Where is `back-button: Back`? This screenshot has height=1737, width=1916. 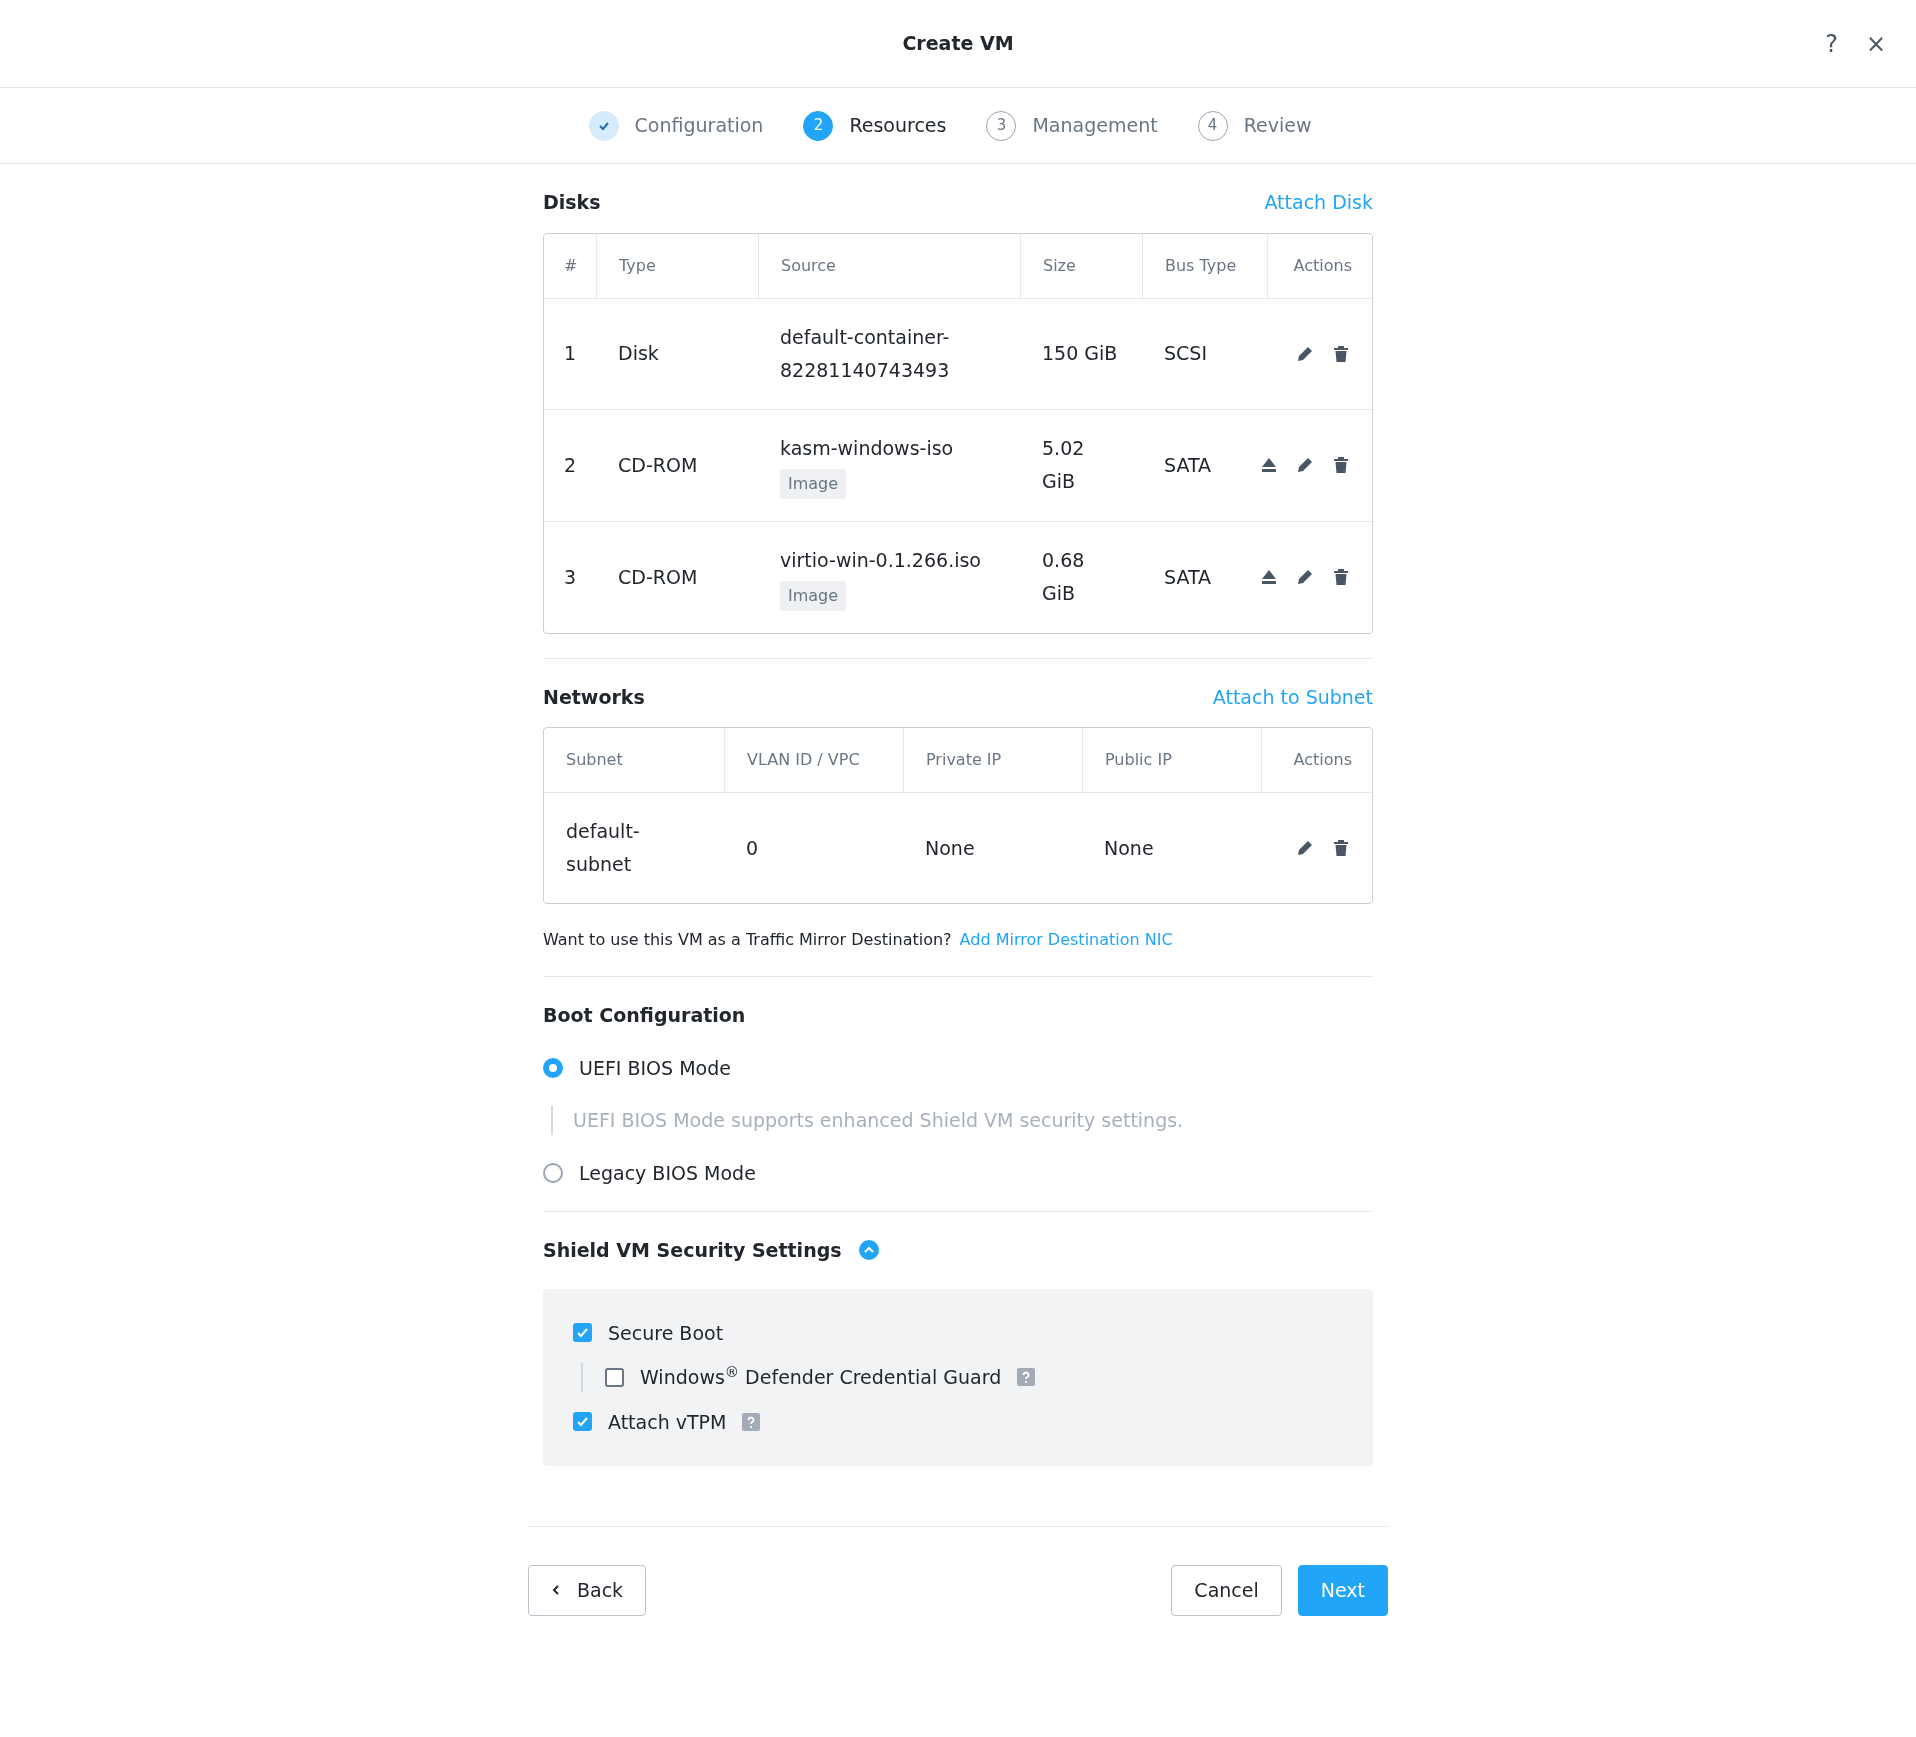 back-button: Back is located at coordinates (587, 1590).